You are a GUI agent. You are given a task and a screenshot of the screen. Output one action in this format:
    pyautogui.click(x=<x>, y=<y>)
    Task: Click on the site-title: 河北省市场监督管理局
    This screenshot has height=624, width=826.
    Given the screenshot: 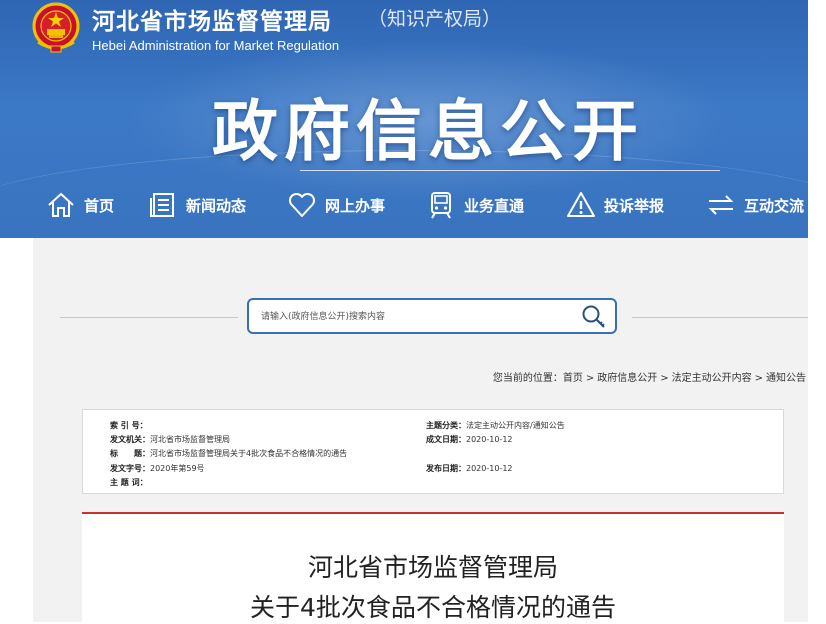 What is the action you would take?
    pyautogui.click(x=212, y=22)
    